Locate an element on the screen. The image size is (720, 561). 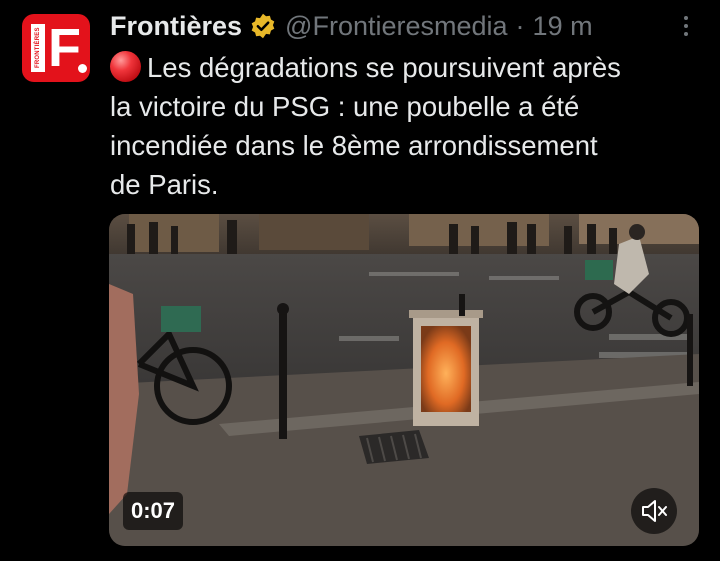
video-duration: 0:07 is located at coordinates (153, 511).